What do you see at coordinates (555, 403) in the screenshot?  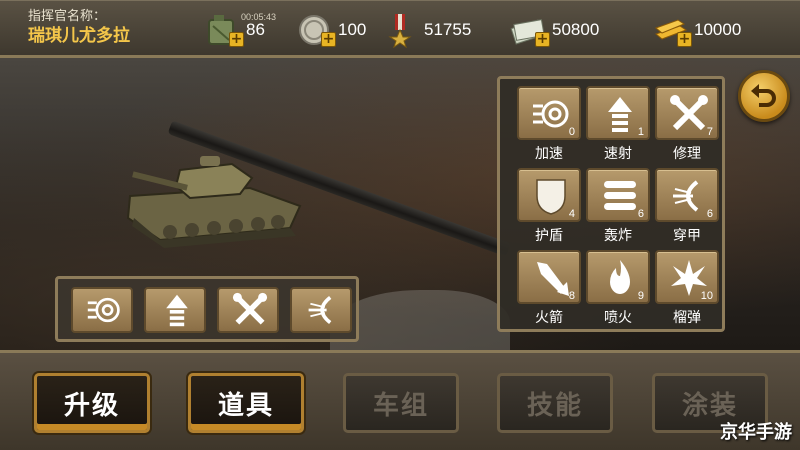 I see `tab-skills: 技能` at bounding box center [555, 403].